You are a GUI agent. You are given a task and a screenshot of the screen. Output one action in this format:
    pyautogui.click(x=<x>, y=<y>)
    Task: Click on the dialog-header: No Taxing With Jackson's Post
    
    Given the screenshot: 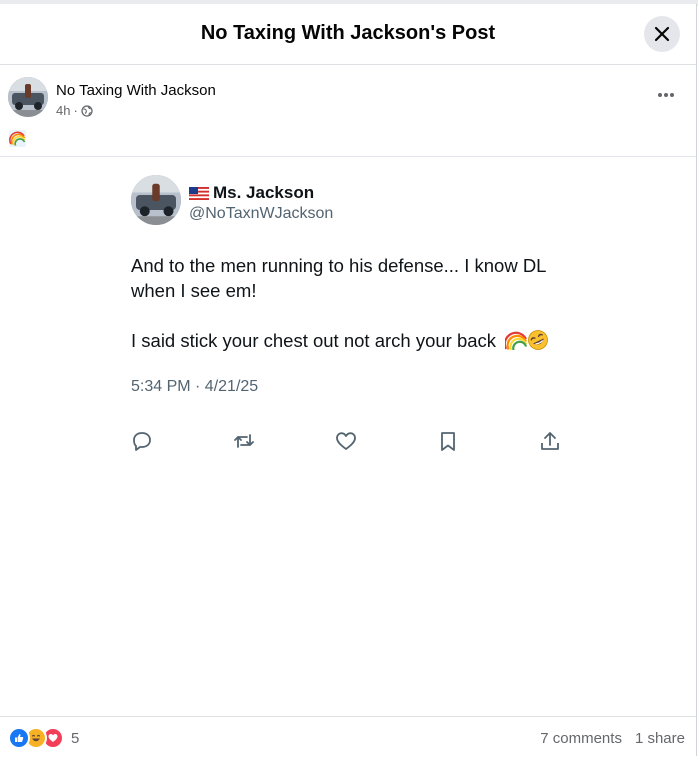 What is the action you would take?
    pyautogui.click(x=348, y=34)
    